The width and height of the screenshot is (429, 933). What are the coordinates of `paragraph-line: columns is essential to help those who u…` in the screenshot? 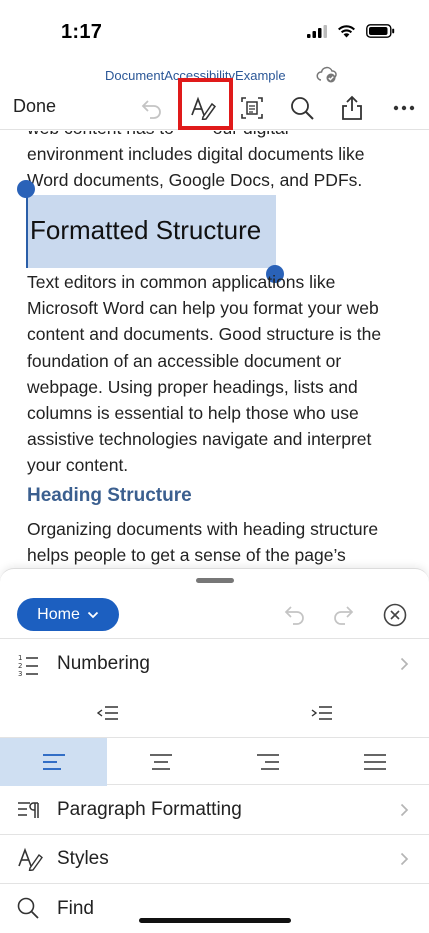 It's located at (193, 413).